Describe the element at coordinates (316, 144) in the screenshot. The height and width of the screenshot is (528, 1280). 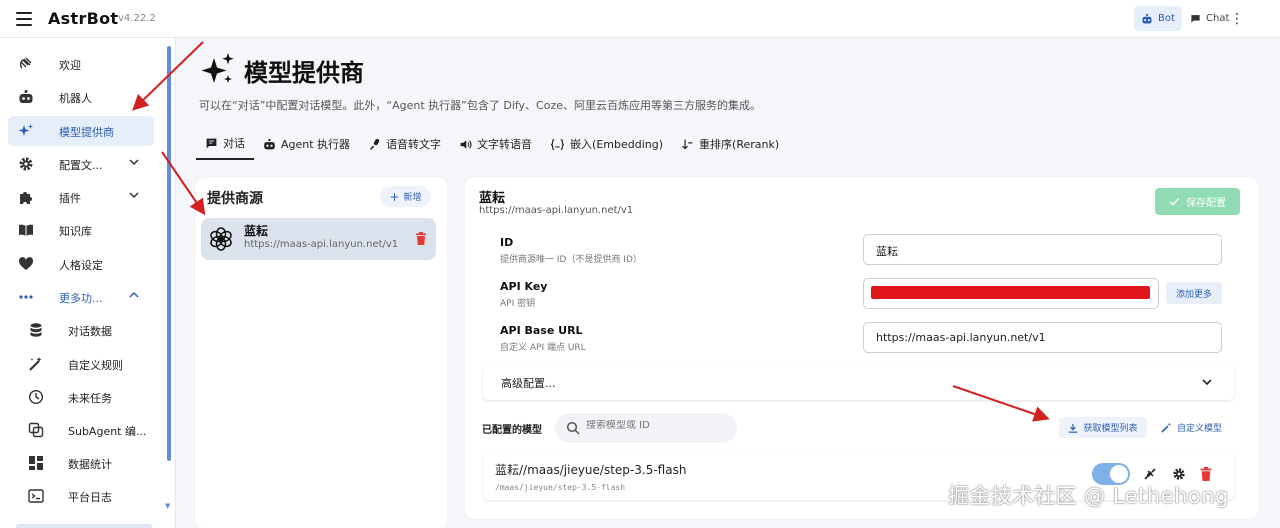
I see `tab-label: Agent 执行器` at that location.